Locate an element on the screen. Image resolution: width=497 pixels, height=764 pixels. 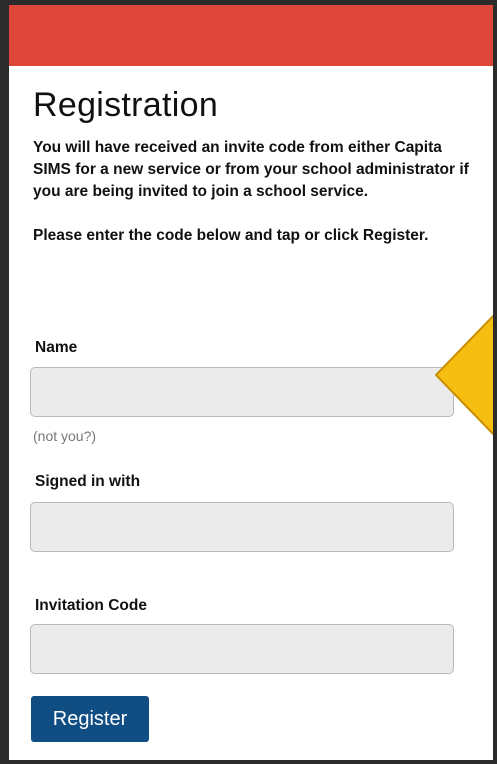
window-border-right is located at coordinates (495, 382).